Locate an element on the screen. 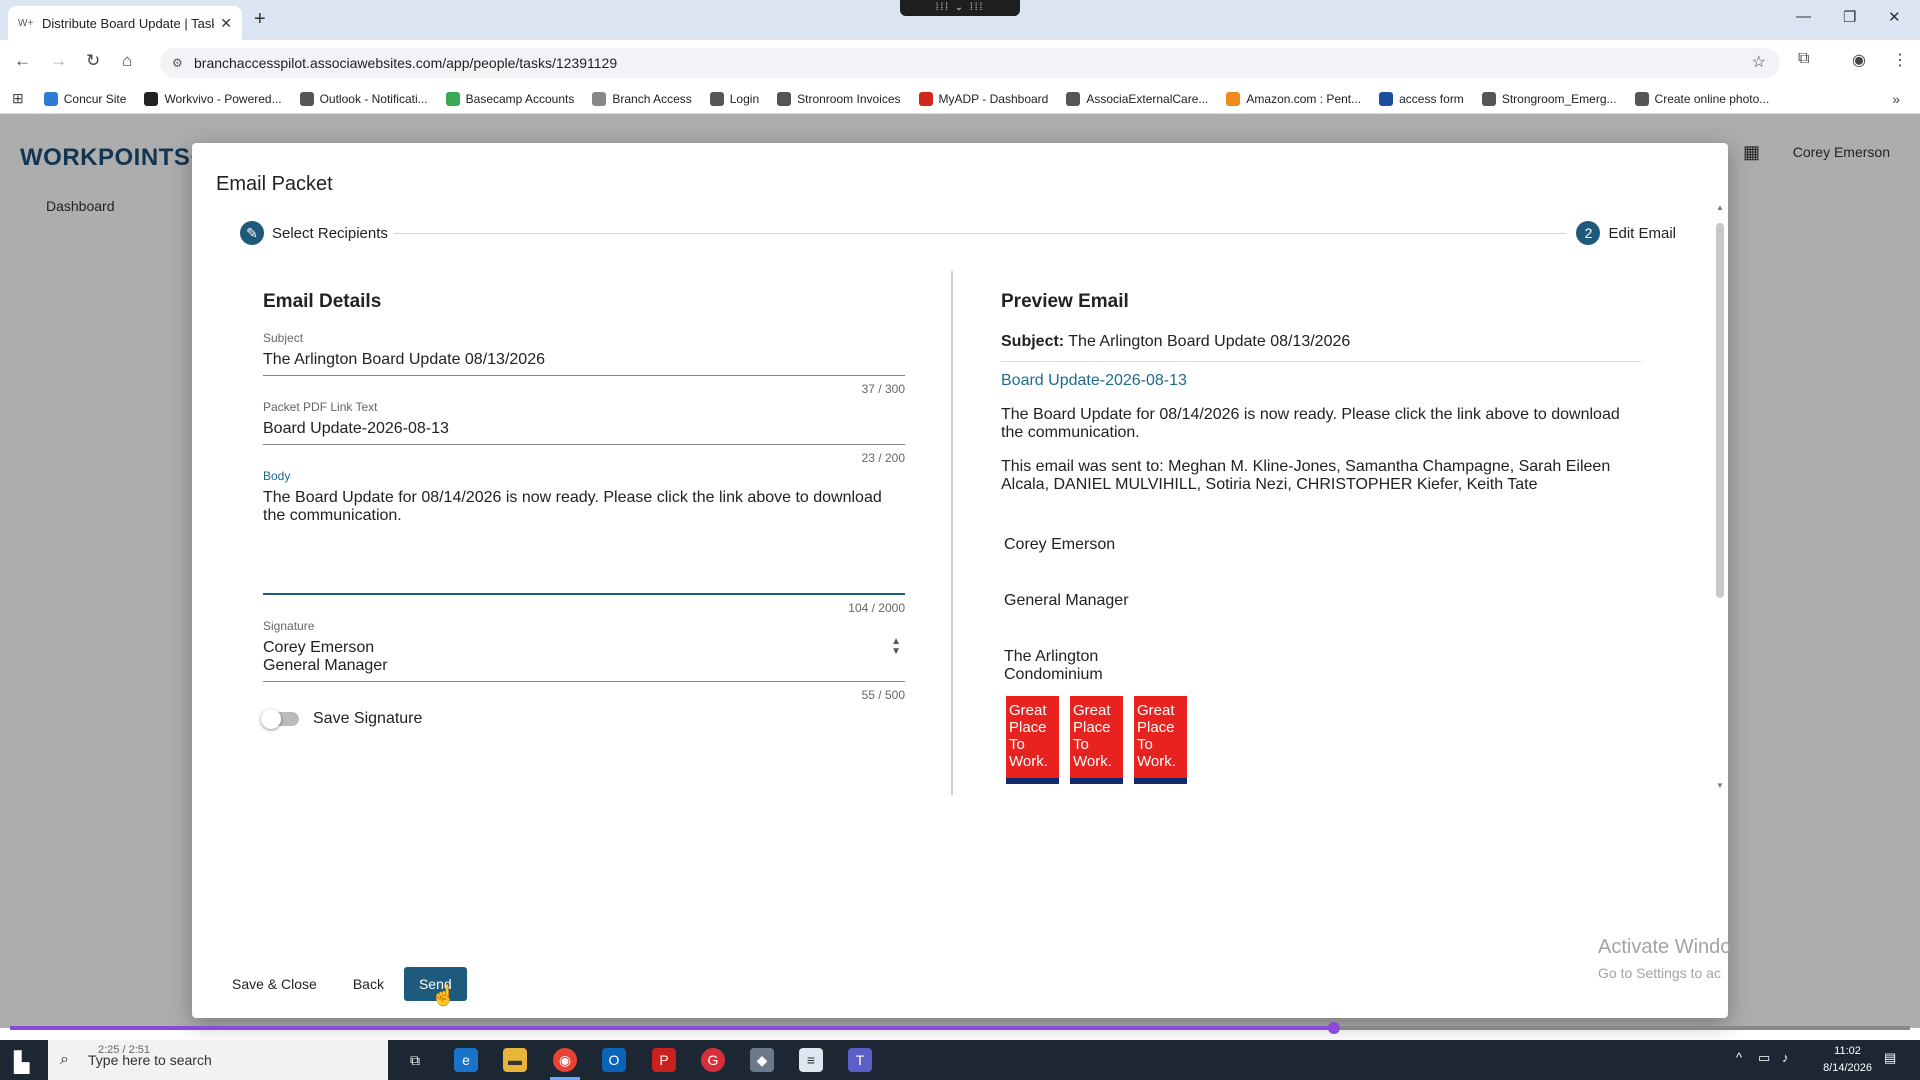  clock-date: 8/14/2026 is located at coordinates (1847, 1068).